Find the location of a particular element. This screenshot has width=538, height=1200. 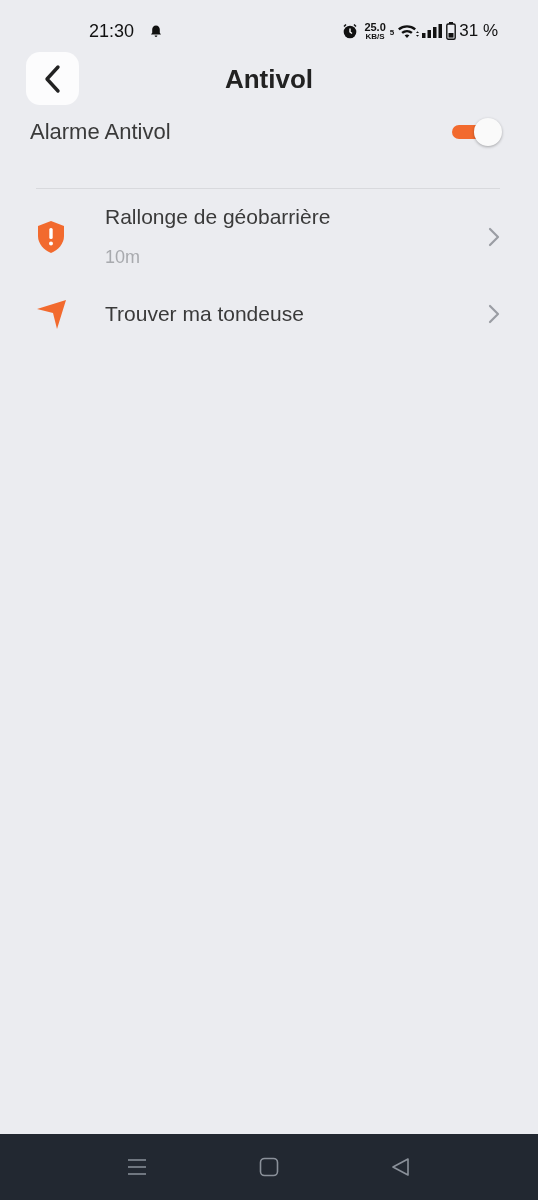

back-button is located at coordinates (52, 78).